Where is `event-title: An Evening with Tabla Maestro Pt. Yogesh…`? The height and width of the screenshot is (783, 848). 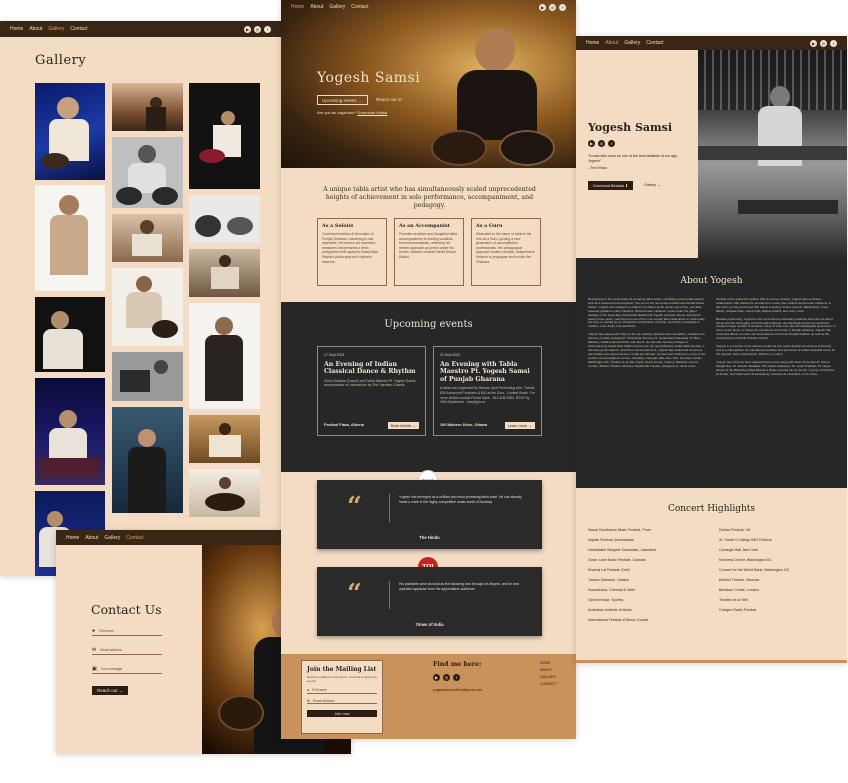 event-title: An Evening with Tabla Maestro Pt. Yogesh… is located at coordinates (485, 371).